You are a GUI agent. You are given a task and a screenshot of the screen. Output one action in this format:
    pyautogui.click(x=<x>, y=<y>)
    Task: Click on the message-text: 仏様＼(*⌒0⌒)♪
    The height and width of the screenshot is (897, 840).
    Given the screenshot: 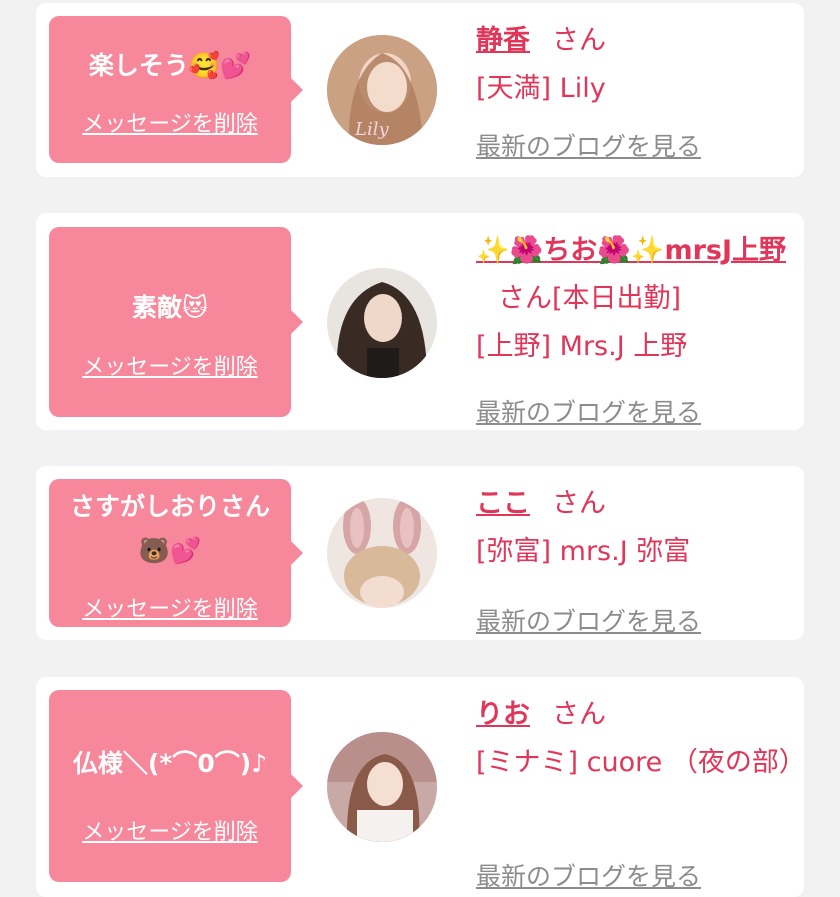 What is the action you would take?
    pyautogui.click(x=170, y=763)
    